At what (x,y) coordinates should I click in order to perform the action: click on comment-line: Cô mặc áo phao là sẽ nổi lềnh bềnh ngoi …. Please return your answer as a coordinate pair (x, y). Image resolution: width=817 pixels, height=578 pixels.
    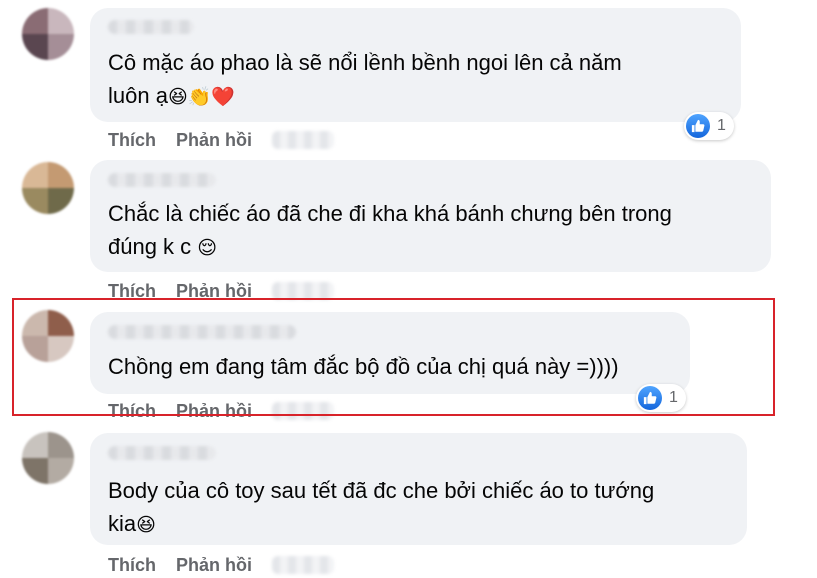
    Looking at the image, I should click on (365, 62).